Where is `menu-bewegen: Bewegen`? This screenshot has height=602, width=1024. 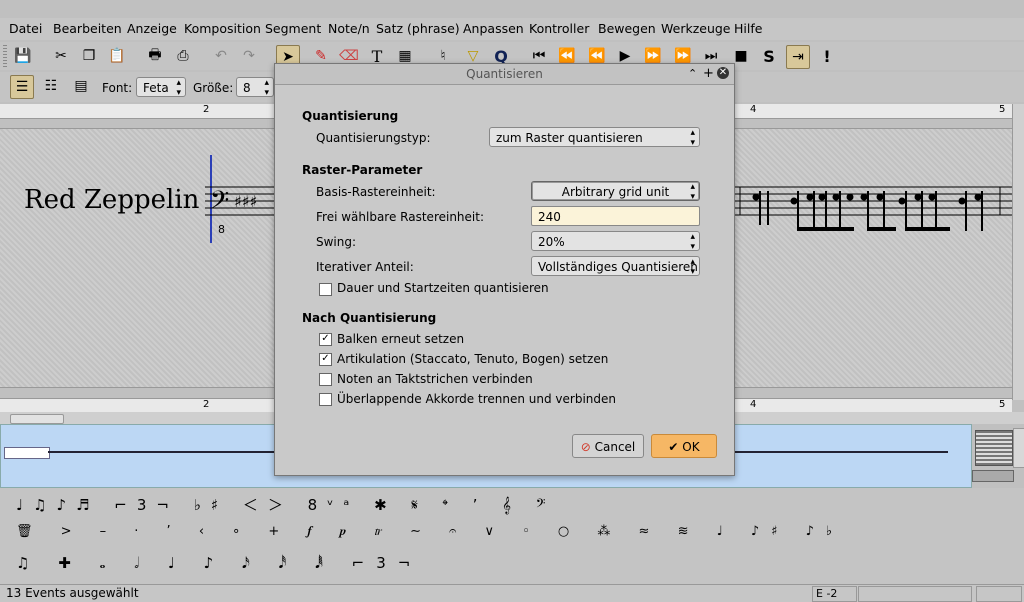 menu-bewegen: Bewegen is located at coordinates (627, 28).